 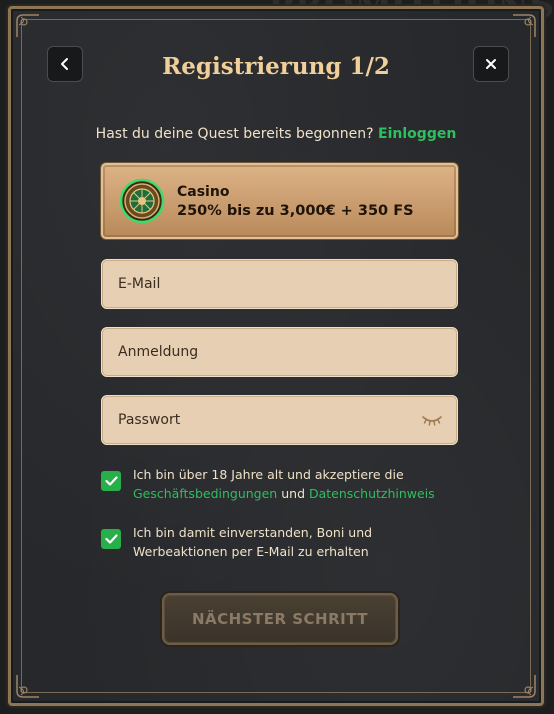 I want to click on age-consent-checkbox, so click(x=111, y=481).